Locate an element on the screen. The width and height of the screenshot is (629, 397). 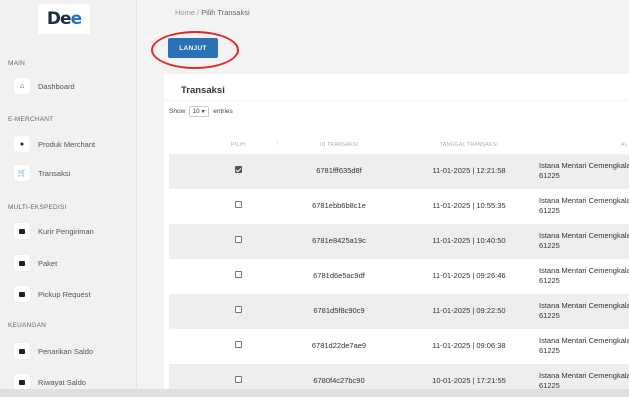
sidebar-item-paket: Paket is located at coordinates (35, 263).